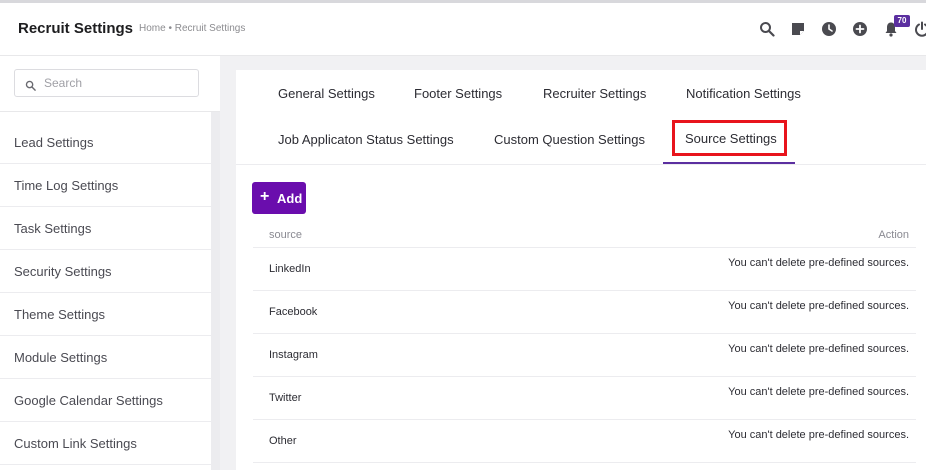 This screenshot has width=926, height=470. Describe the element at coordinates (192, 28) in the screenshot. I see `breadcrumb: Home • Recruit Settings` at that location.